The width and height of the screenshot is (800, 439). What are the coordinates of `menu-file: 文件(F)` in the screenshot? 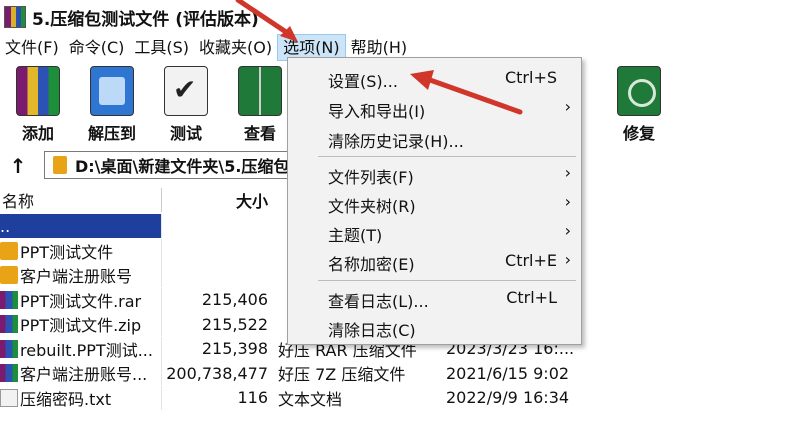 It's located at (32, 47).